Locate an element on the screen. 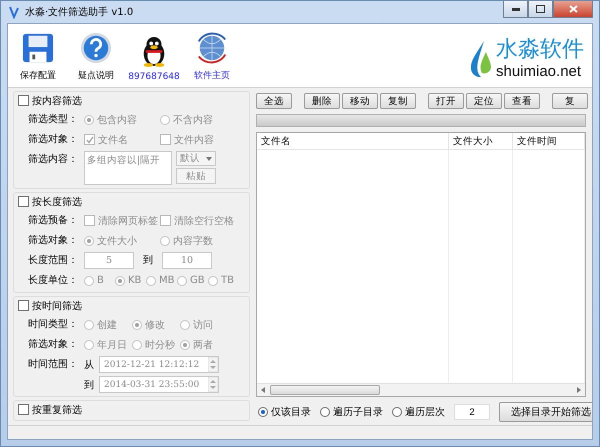  max-field: 10 is located at coordinates (187, 260).